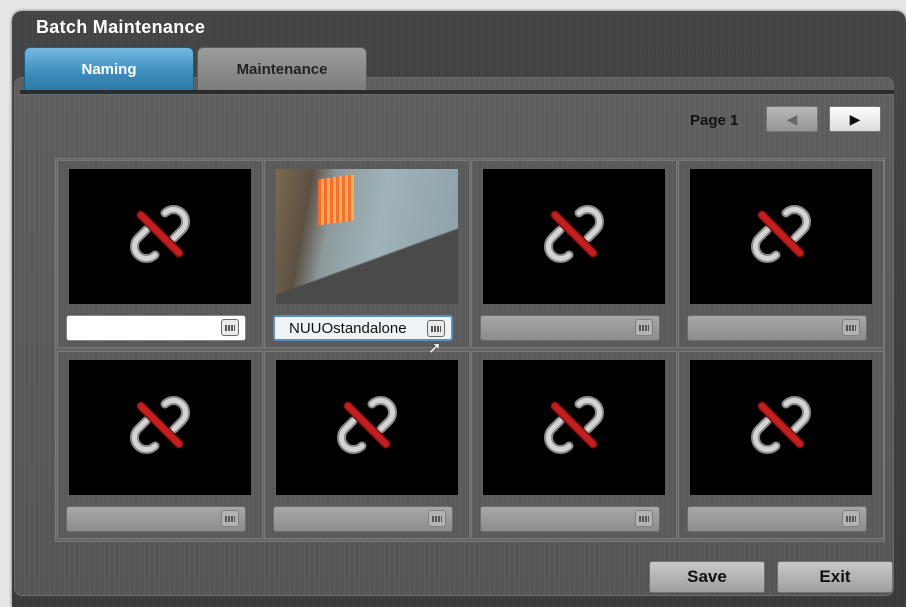 The height and width of the screenshot is (607, 906). I want to click on arrow-right-icon: ▶, so click(855, 118).